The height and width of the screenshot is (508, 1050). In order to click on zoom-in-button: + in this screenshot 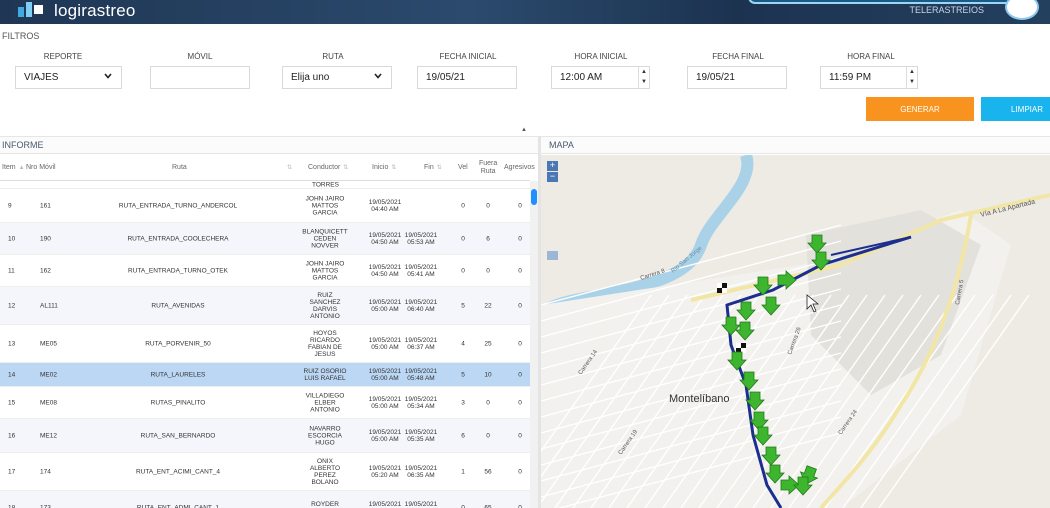, I will do `click(552, 166)`.